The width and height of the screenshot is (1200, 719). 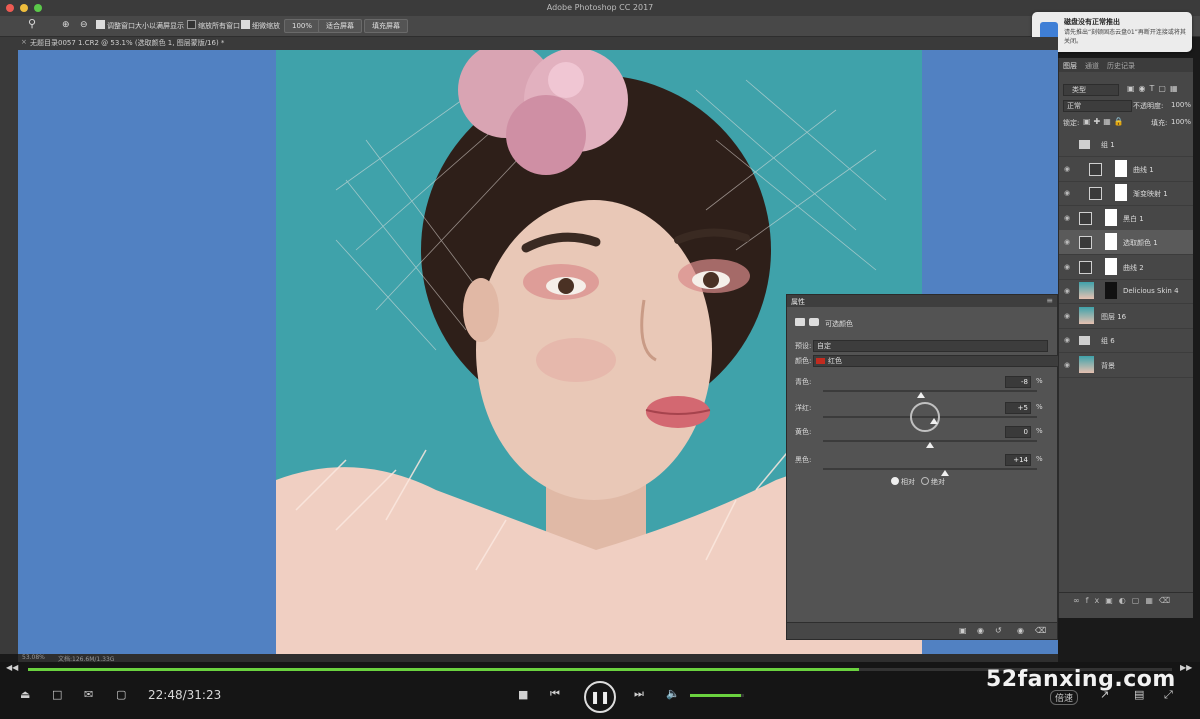 I want to click on layer-row: ◉ 选取颜色 1, so click(x=1126, y=242).